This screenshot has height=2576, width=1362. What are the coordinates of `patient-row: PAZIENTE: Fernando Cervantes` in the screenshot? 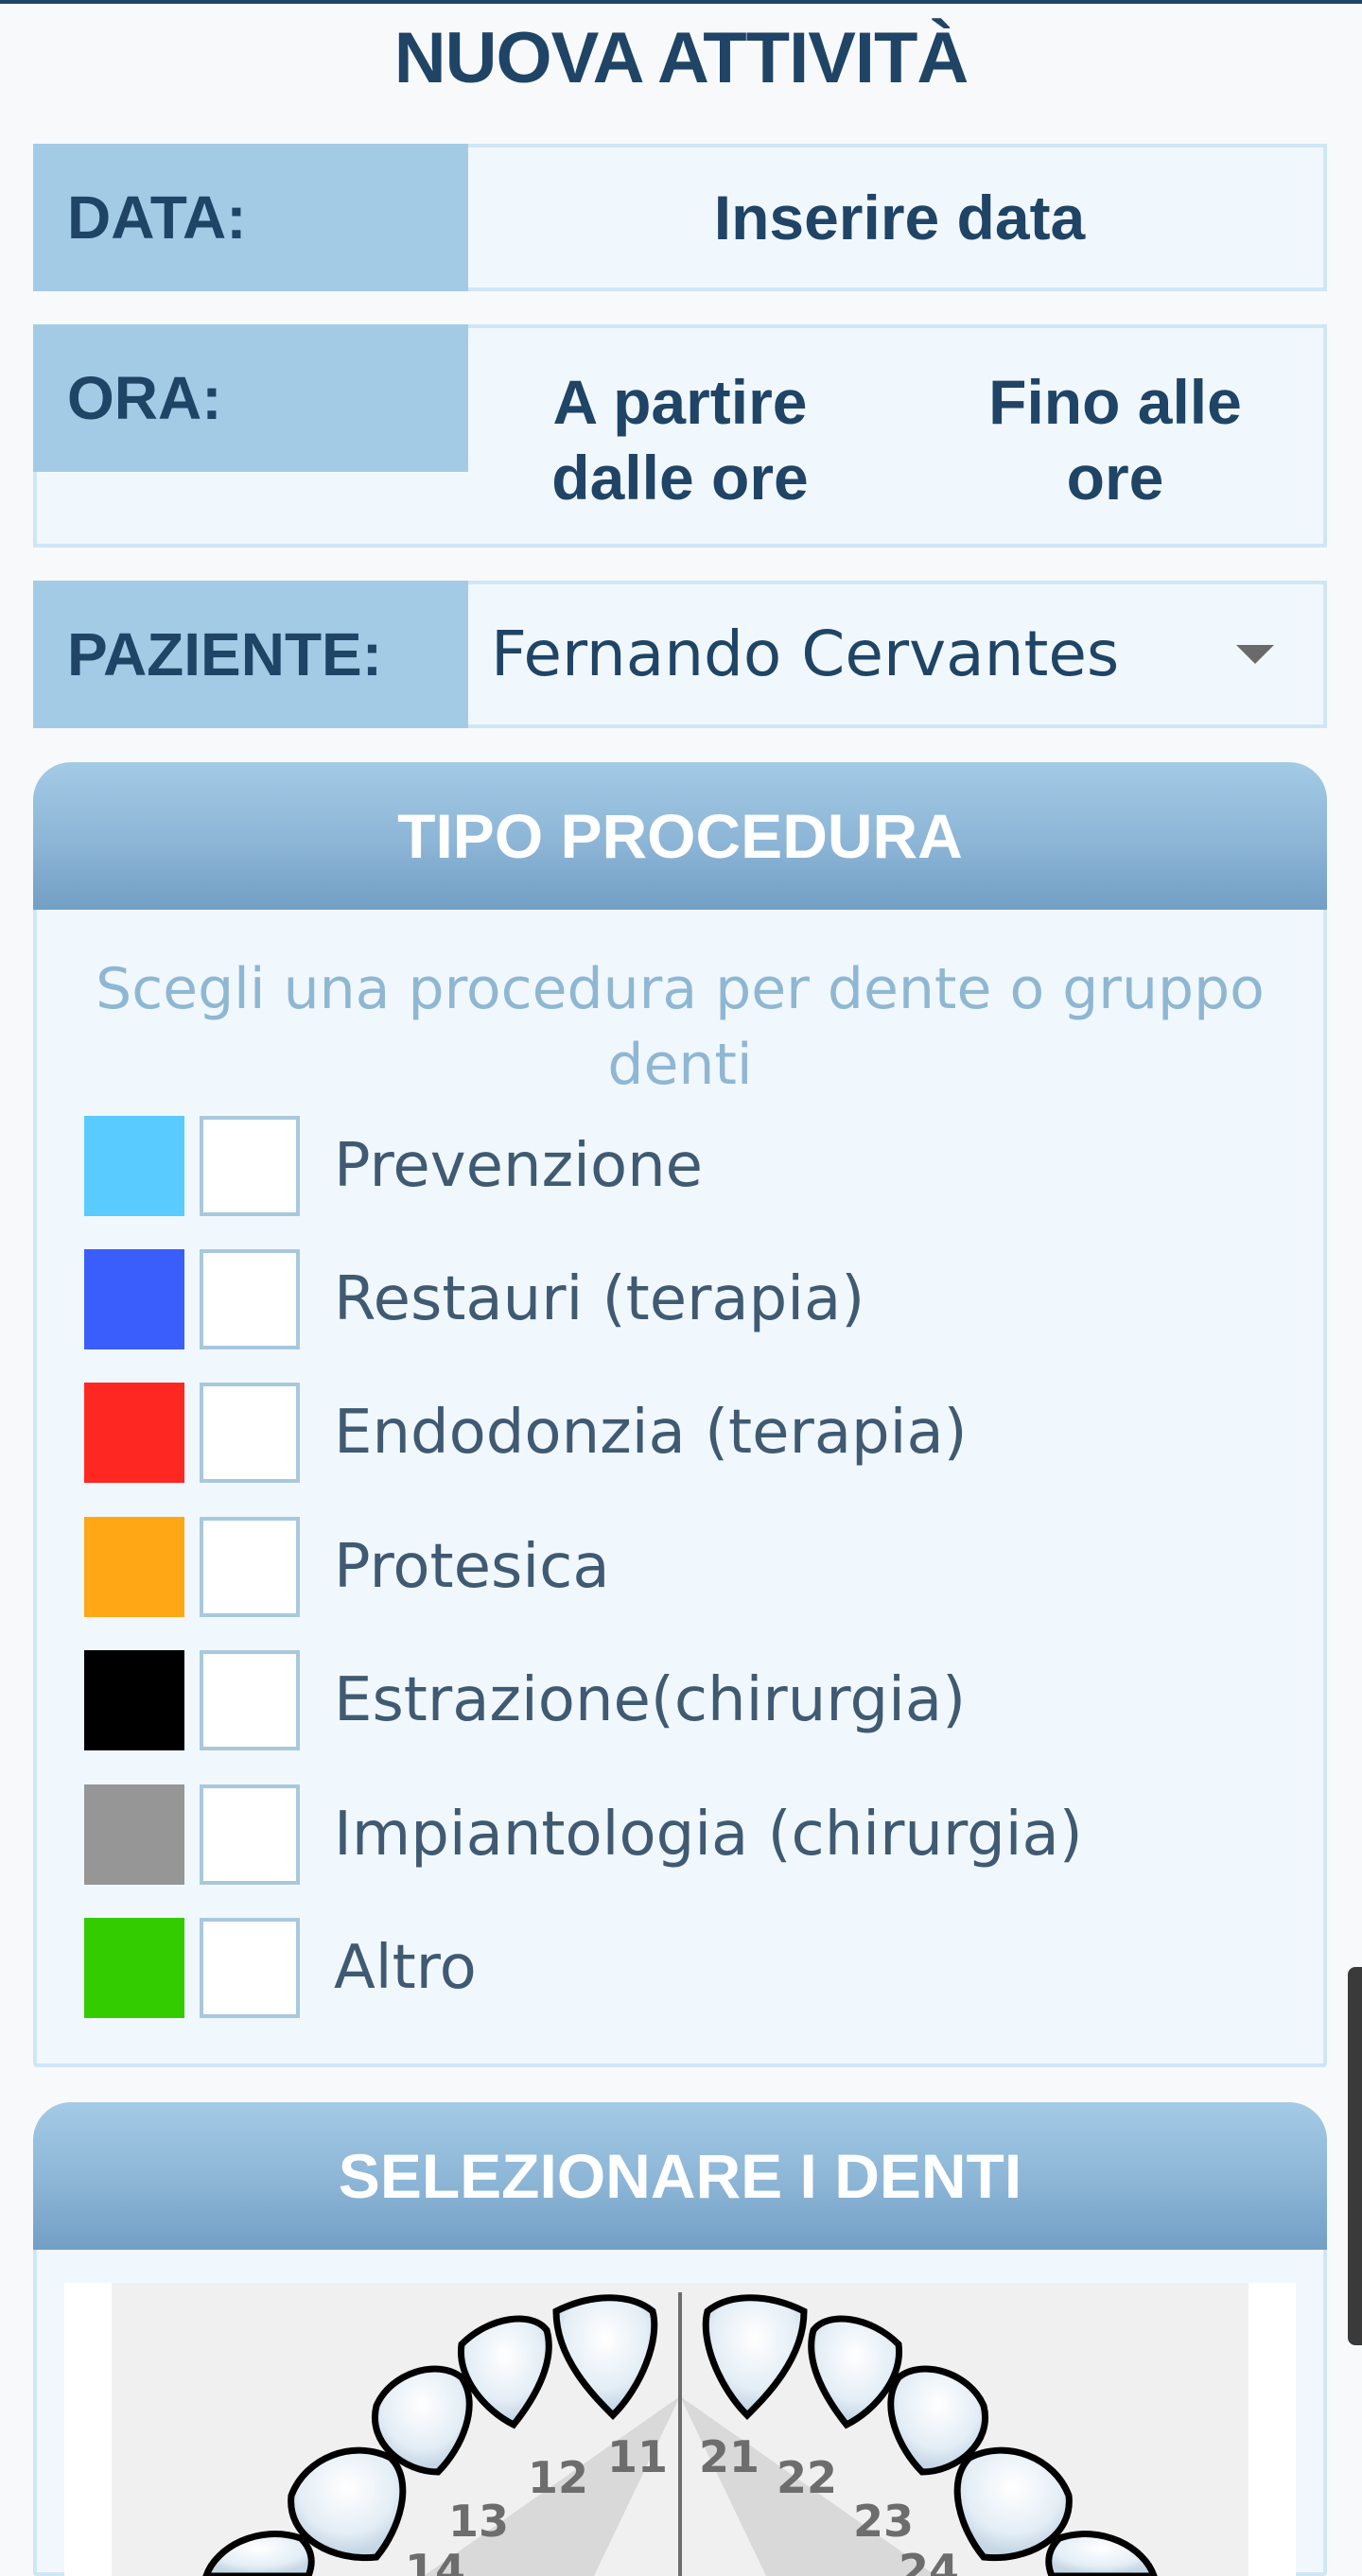 It's located at (680, 654).